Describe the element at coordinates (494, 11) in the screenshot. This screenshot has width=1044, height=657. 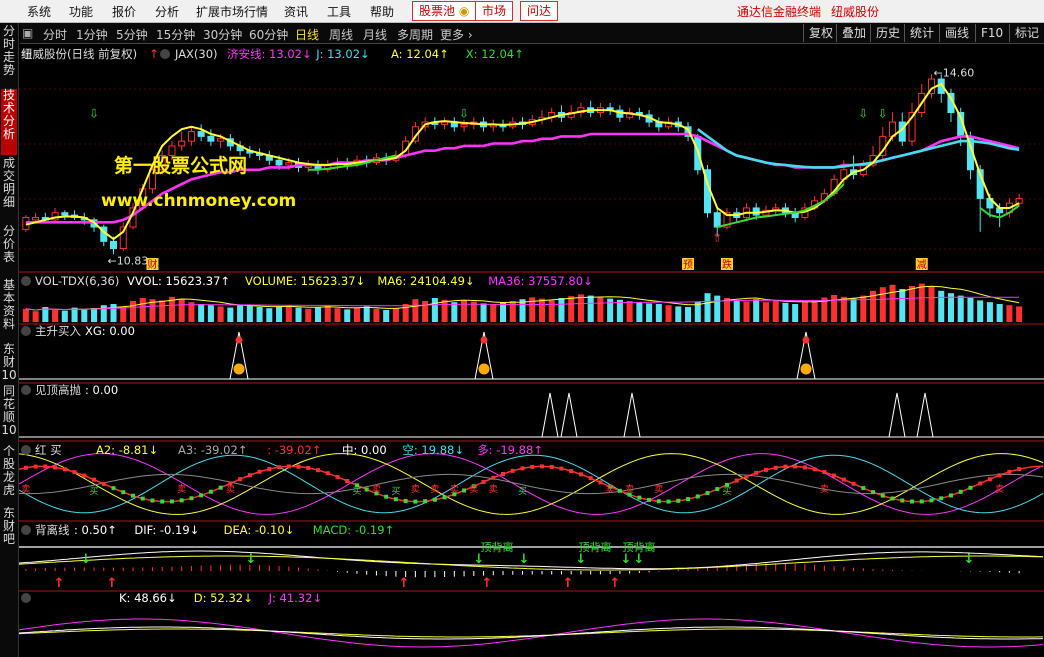
I see `market-button: 市场` at that location.